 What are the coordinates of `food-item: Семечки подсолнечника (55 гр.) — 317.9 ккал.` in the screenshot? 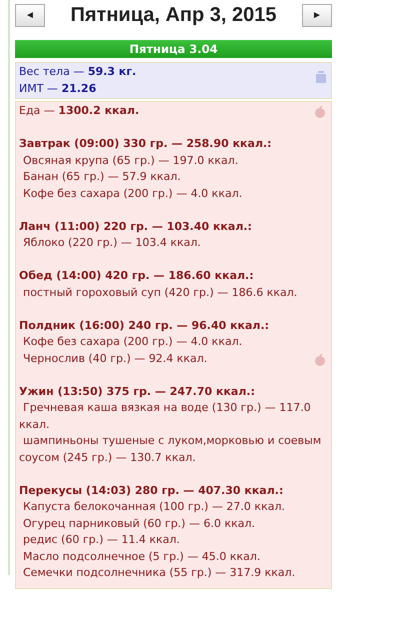 It's located at (159, 573).